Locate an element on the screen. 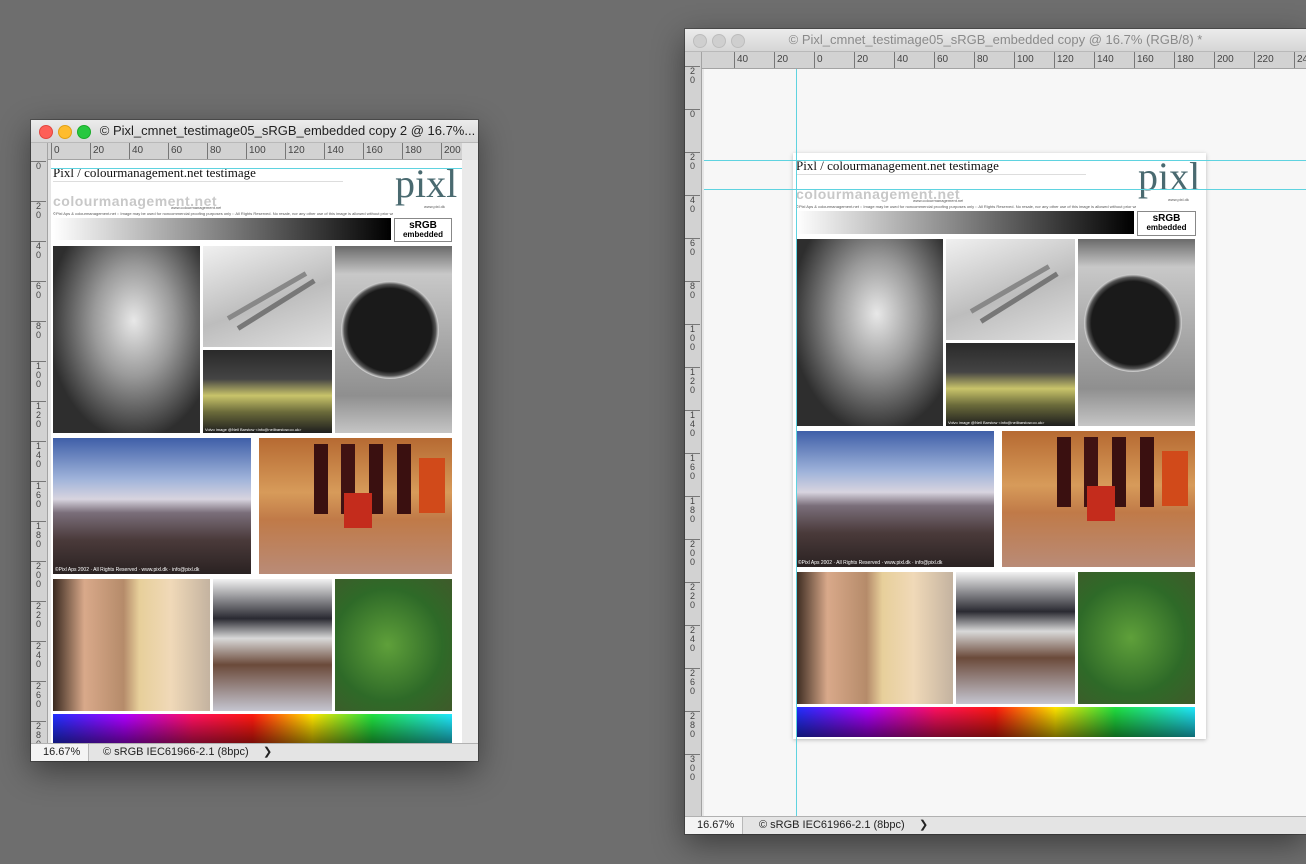 The width and height of the screenshot is (1306, 864). vertical-scrollbar is located at coordinates (470, 451).